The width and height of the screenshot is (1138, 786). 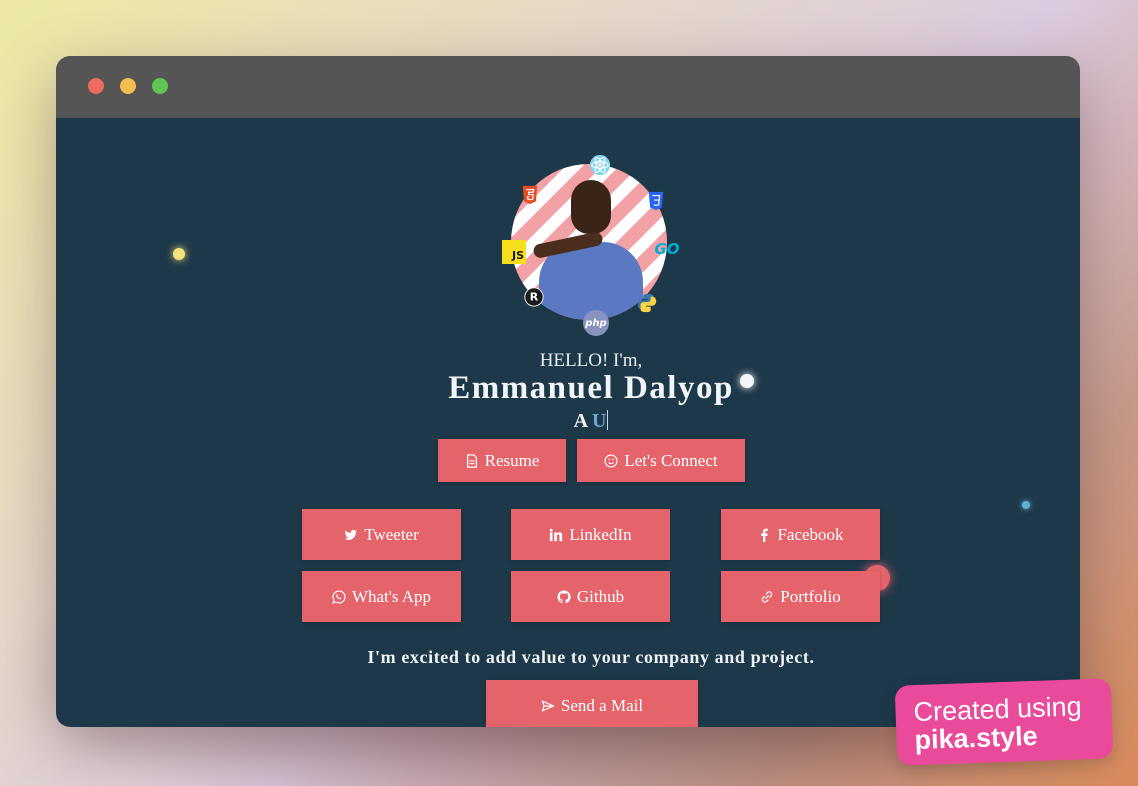 I want to click on facebook-button: Facebook, so click(x=800, y=534).